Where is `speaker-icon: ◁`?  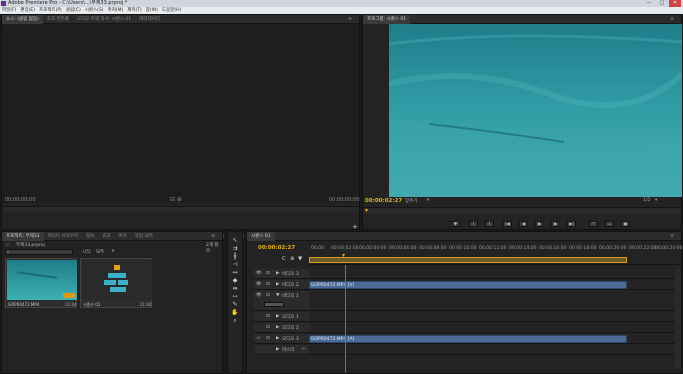 speaker-icon: ◁ is located at coordinates (257, 338).